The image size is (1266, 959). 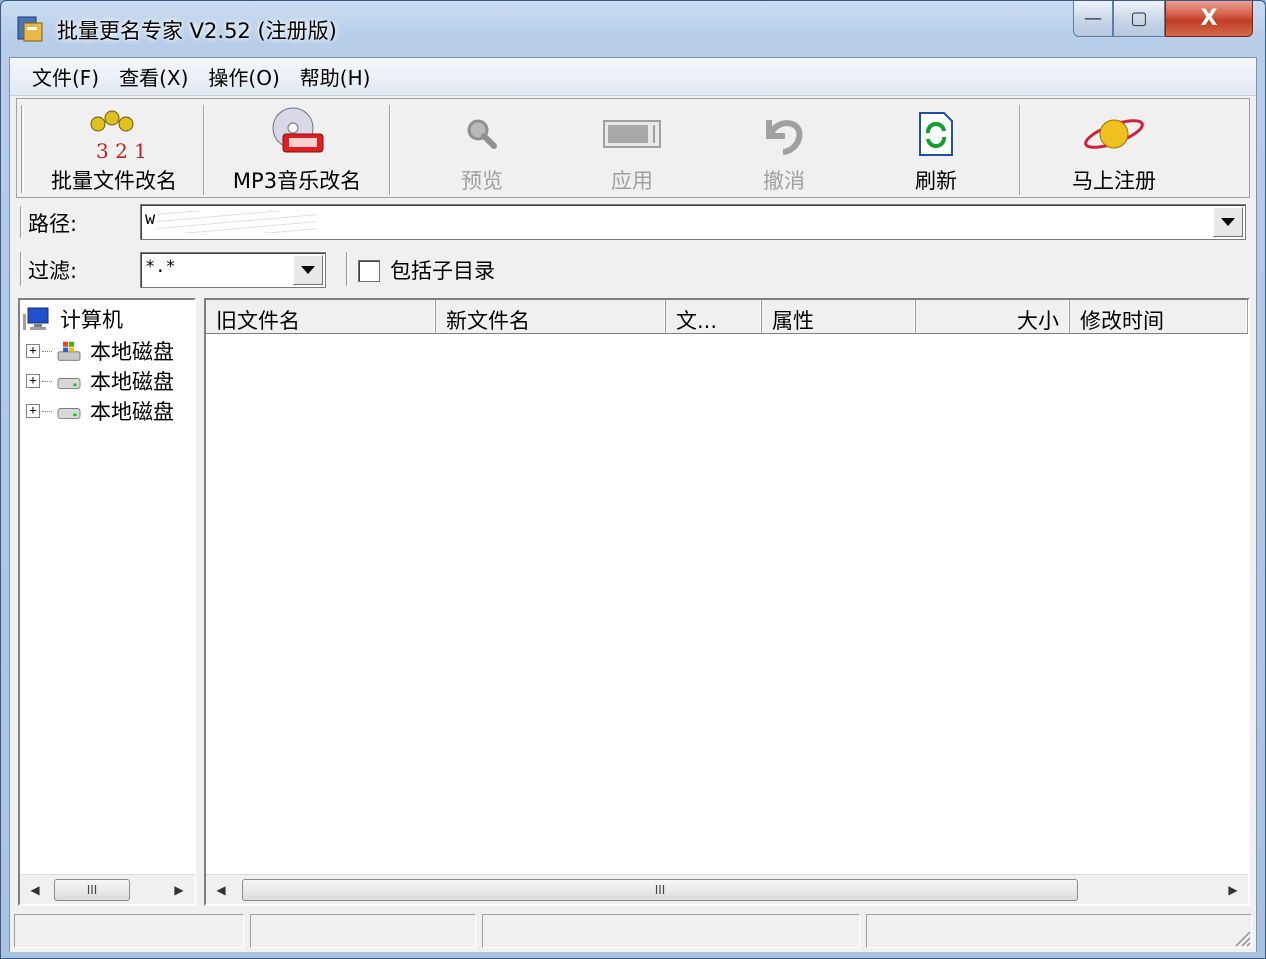 I want to click on filter-bar: 过滤: *.* 包括子目录, so click(x=633, y=269).